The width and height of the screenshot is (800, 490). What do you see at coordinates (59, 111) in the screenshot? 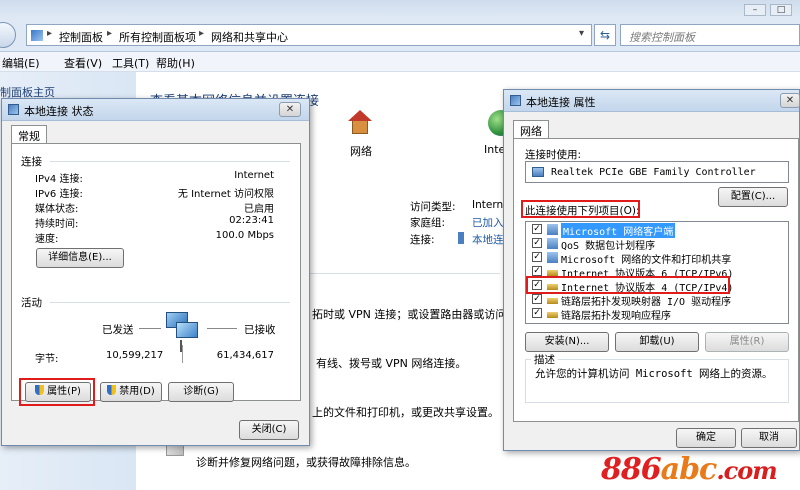
I see `status-dialog-title: 本地连接 状态` at bounding box center [59, 111].